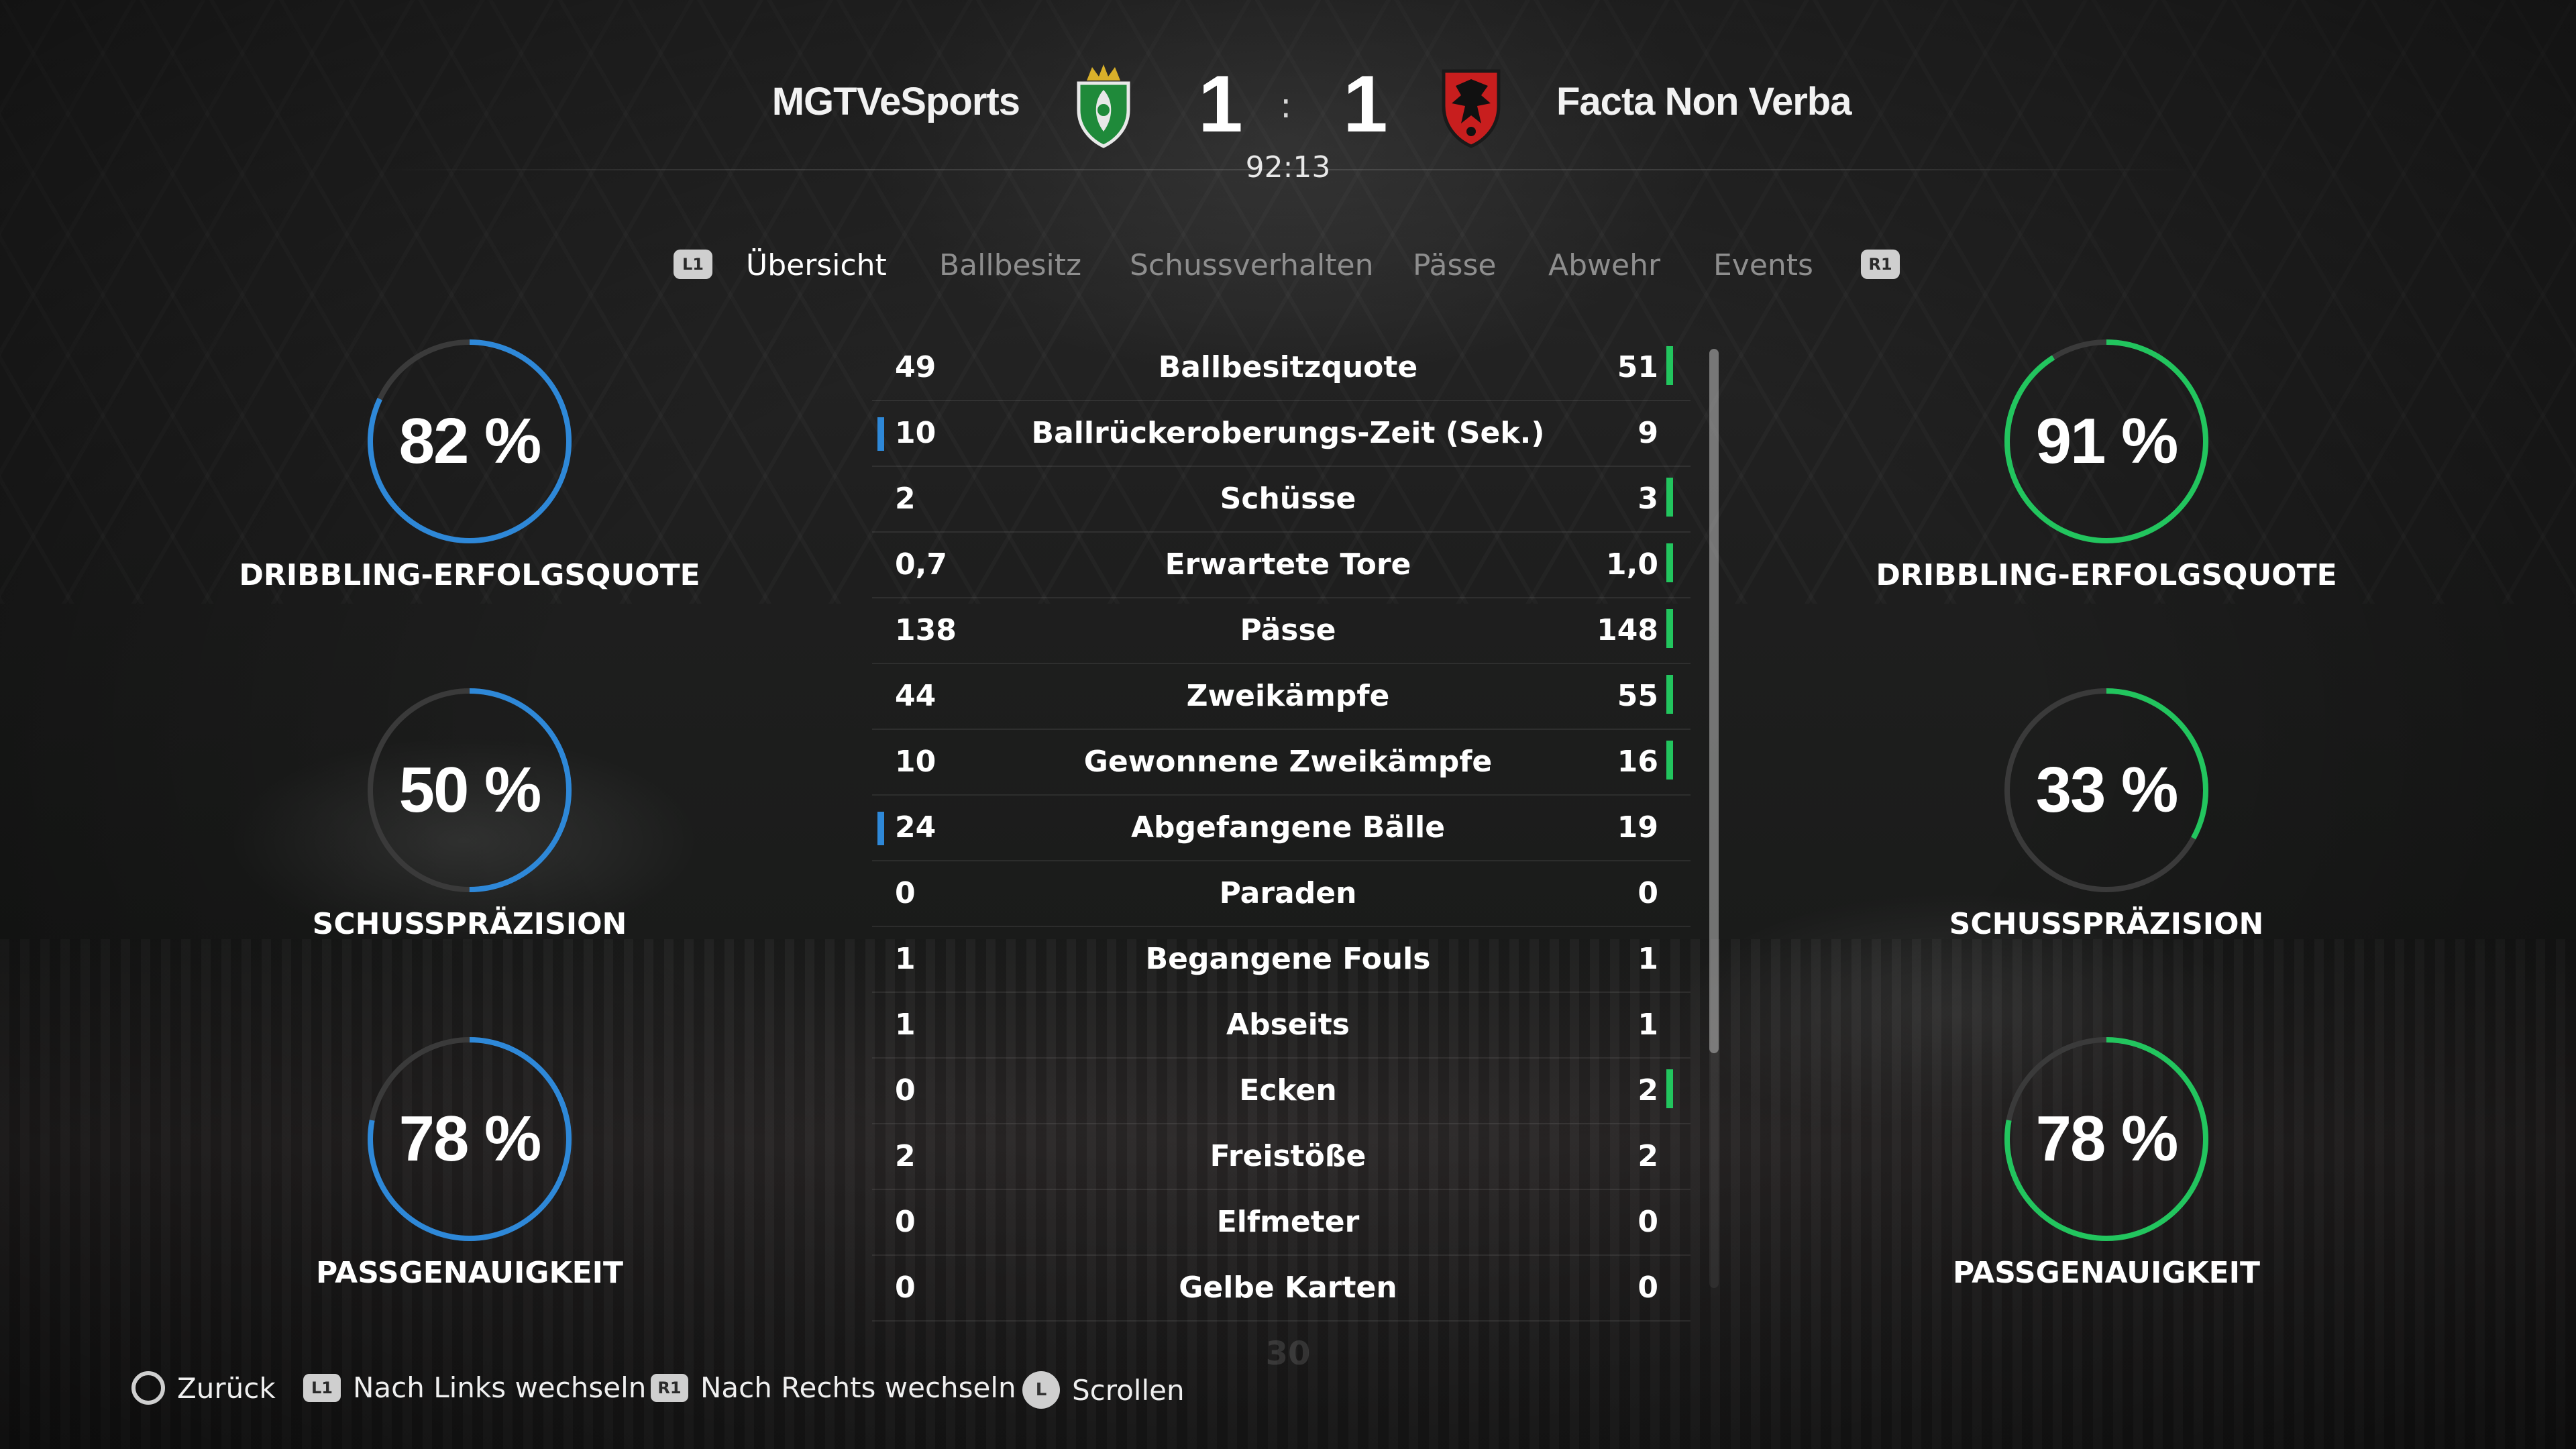  What do you see at coordinates (1288, 1222) in the screenshot?
I see `stat-label: Elfmeter` at bounding box center [1288, 1222].